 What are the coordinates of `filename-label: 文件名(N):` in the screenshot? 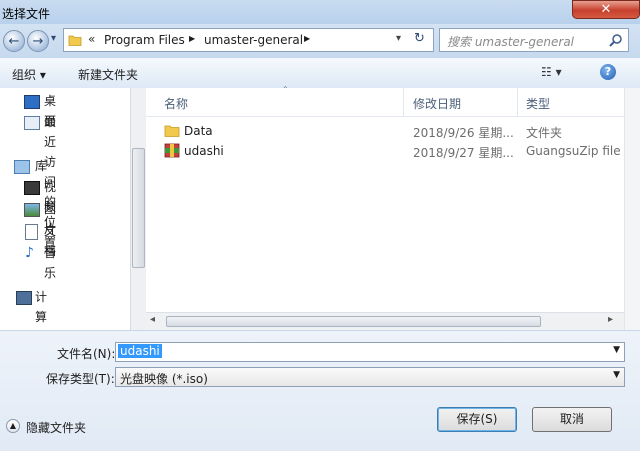 It's located at (86, 354).